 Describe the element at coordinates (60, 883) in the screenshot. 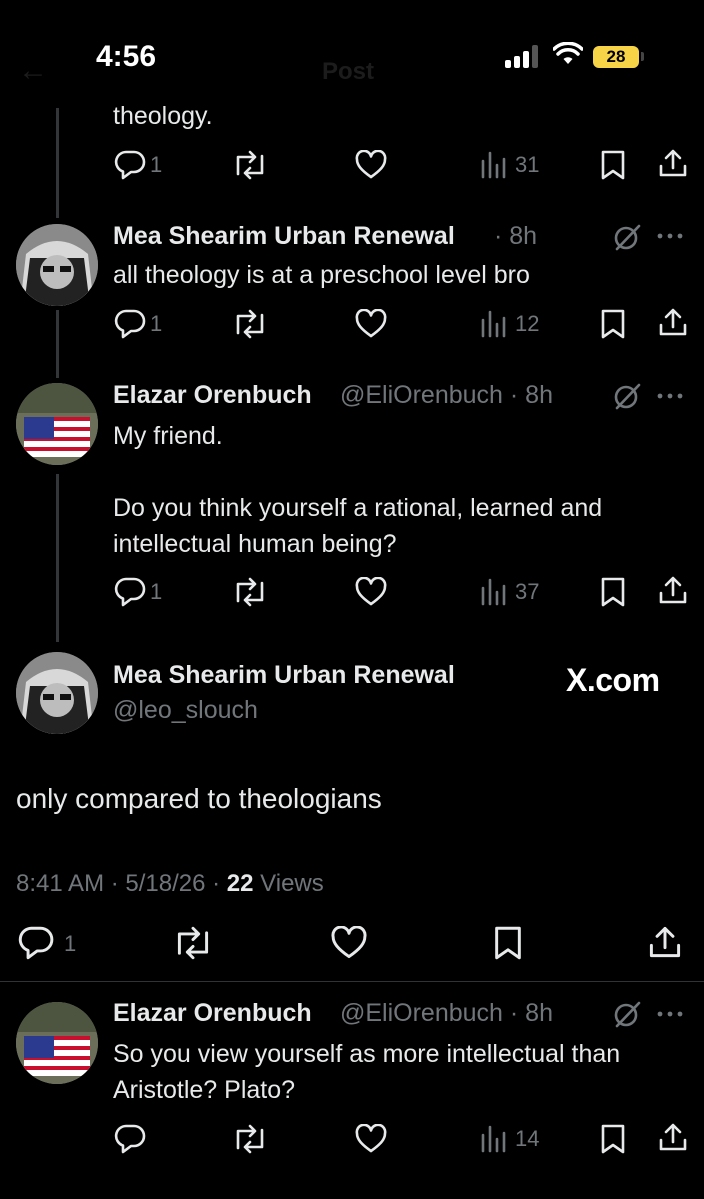

I see `post-time: 8:41 AM` at that location.